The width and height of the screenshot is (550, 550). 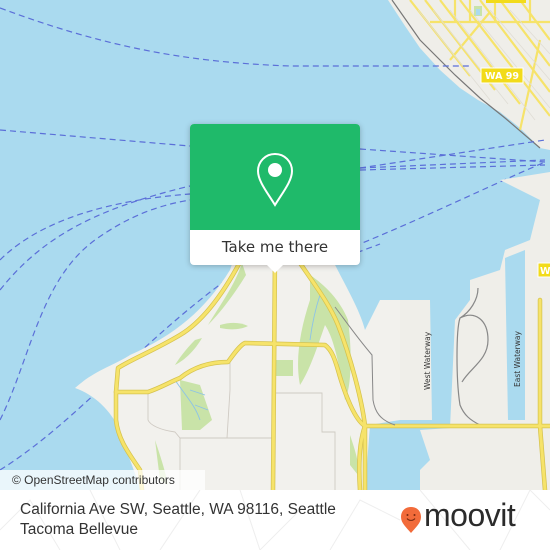 I want to click on moovit-wordmark: moovit, so click(x=470, y=515).